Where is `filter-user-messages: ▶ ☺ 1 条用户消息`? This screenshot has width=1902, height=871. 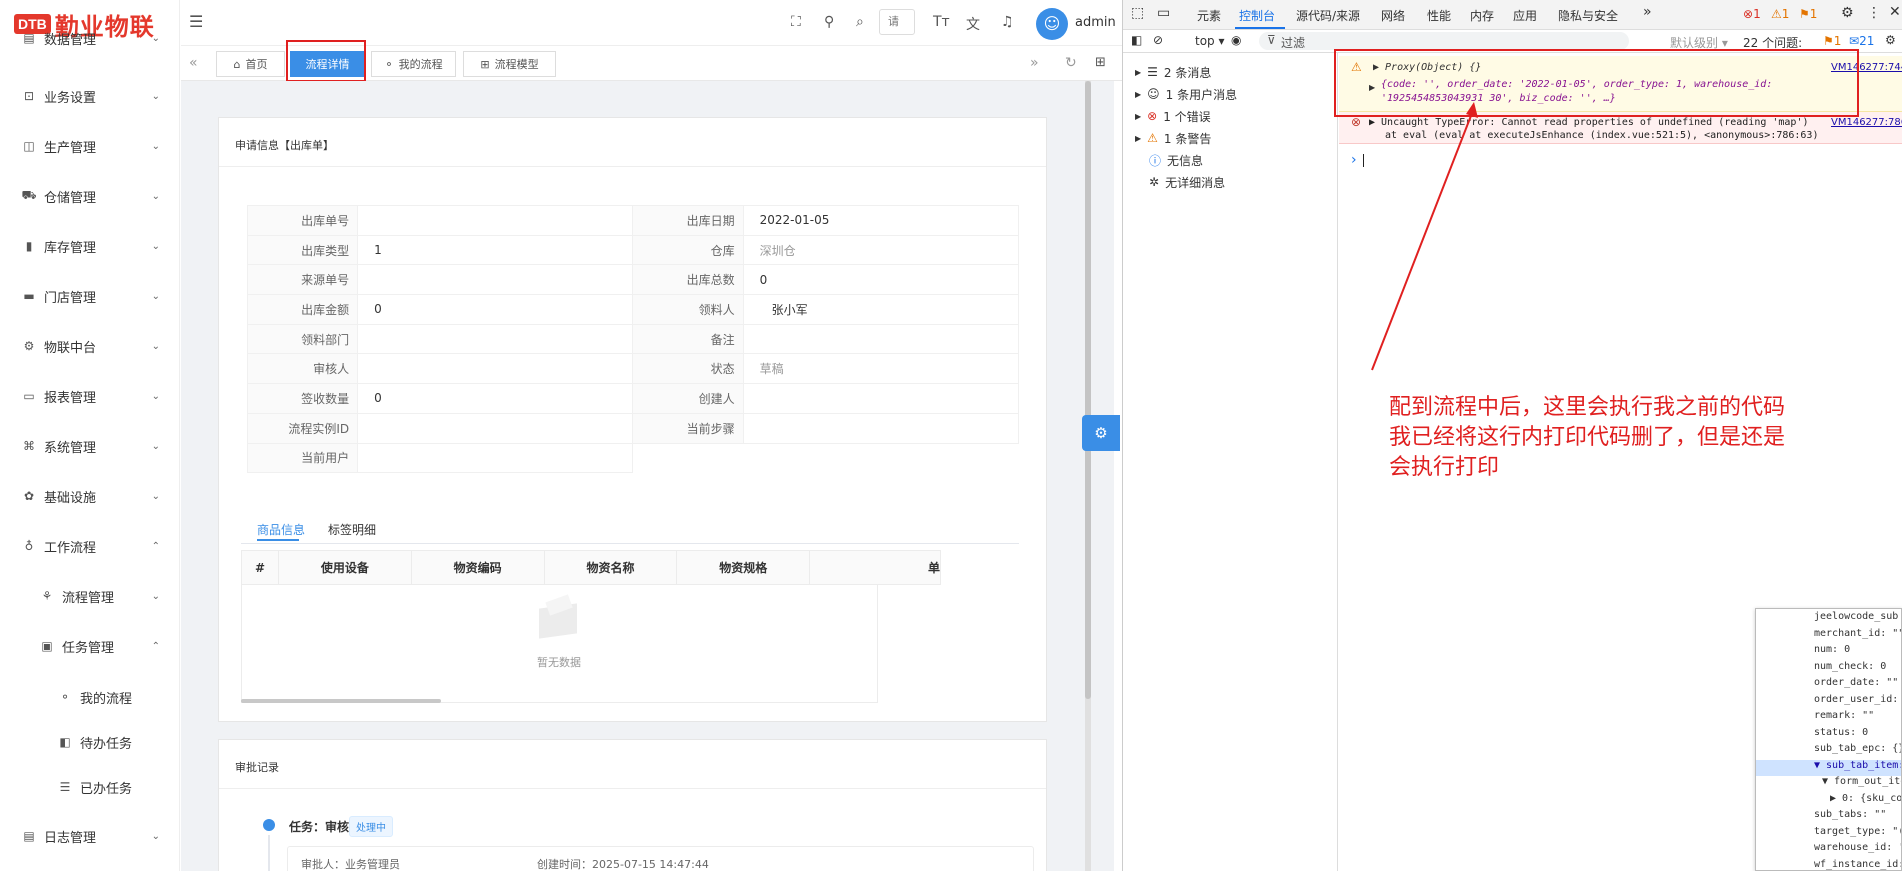 filter-user-messages: ▶ ☺ 1 条用户消息 is located at coordinates (1186, 94).